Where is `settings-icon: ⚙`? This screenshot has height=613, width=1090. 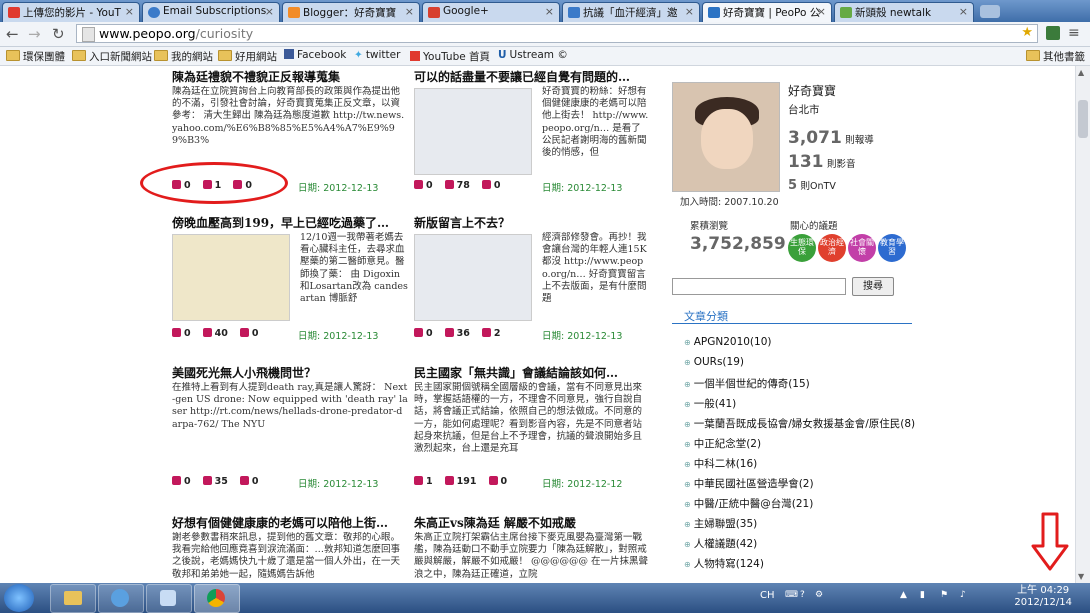
settings-icon: ⚙ is located at coordinates (819, 595).